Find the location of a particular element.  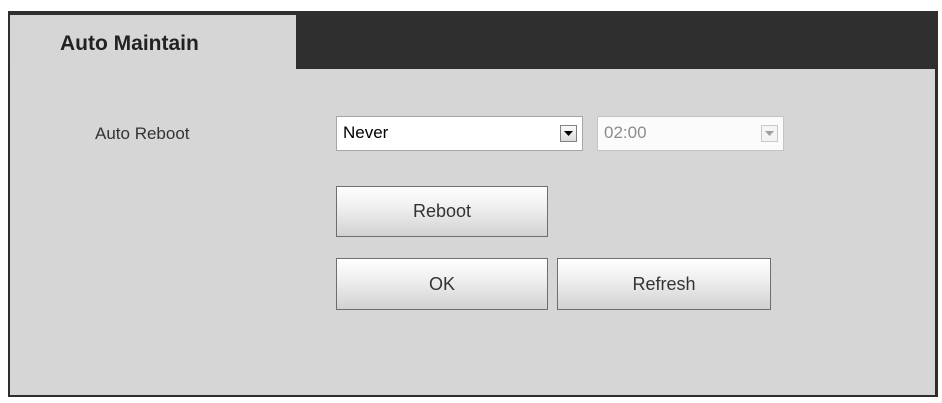

reboot-button: Reboot is located at coordinates (442, 211).